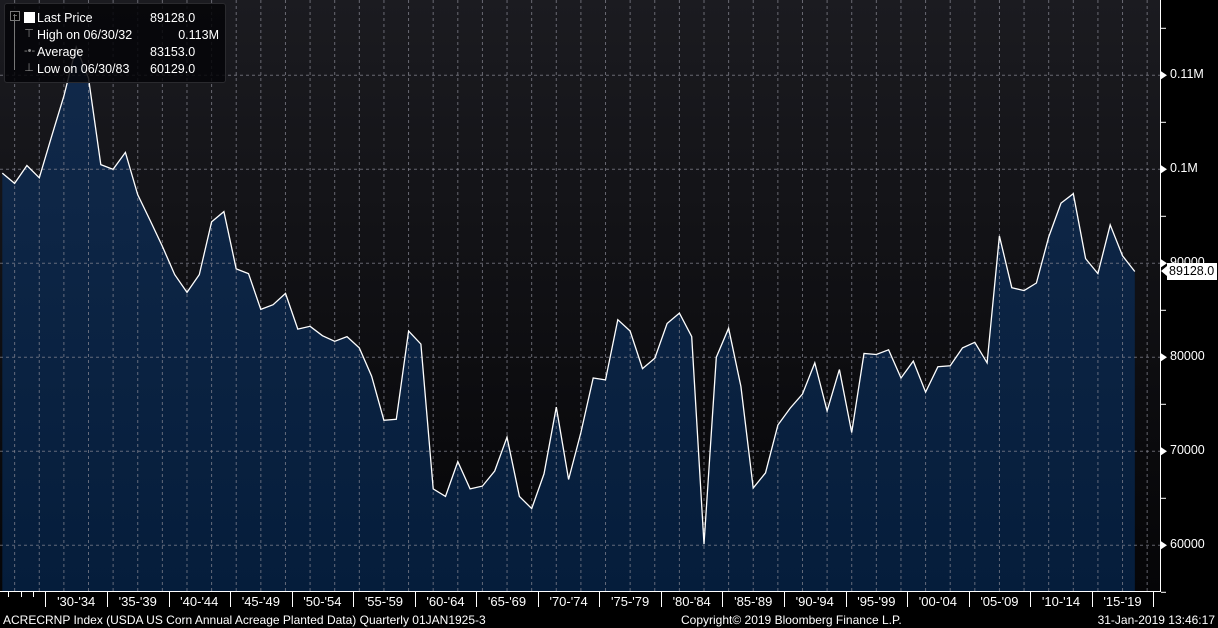 This screenshot has height=628, width=1218. Describe the element at coordinates (876, 601) in the screenshot. I see `x-tick-label: '95-'99` at that location.